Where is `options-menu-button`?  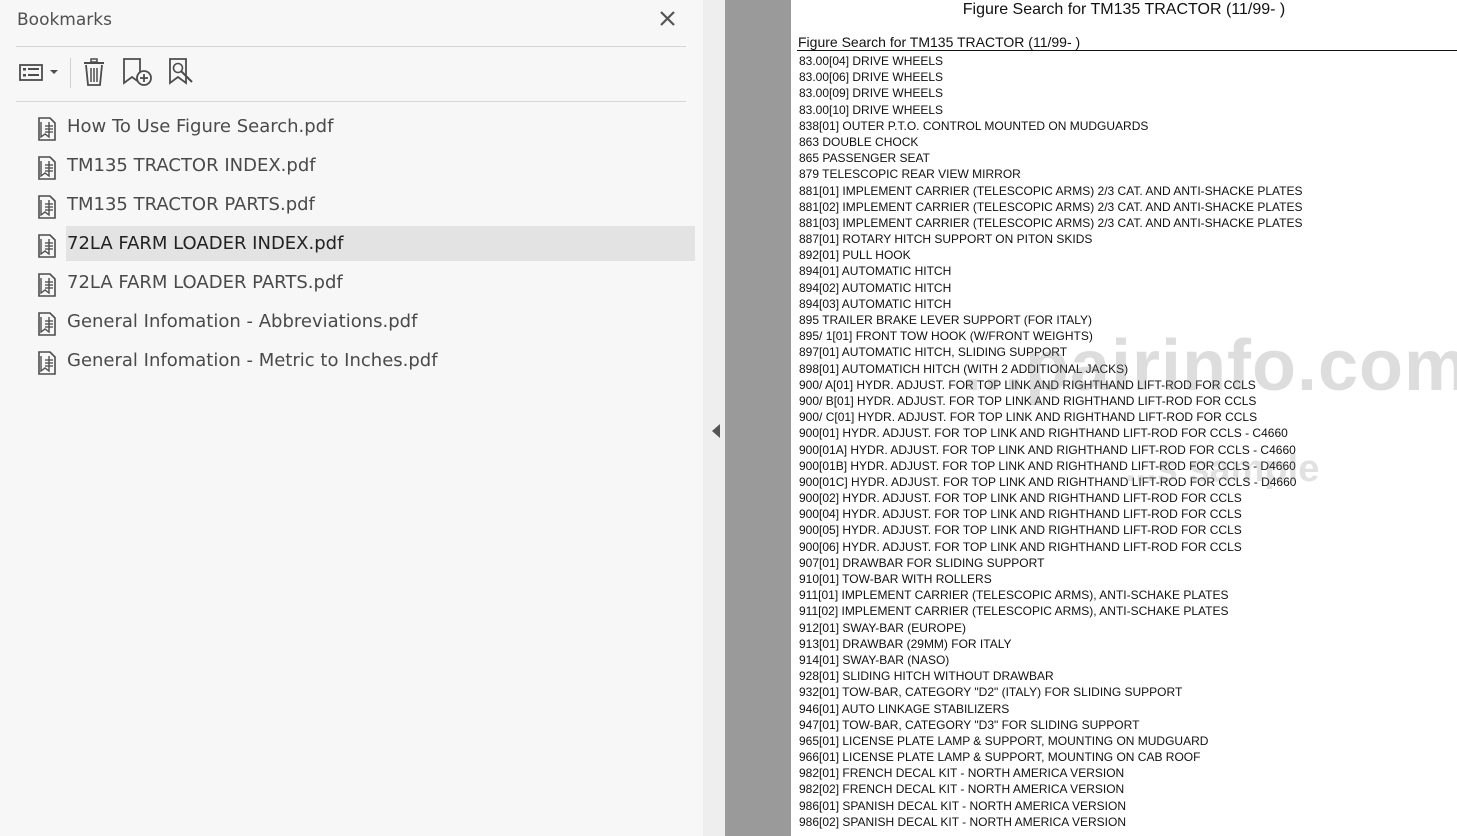
options-menu-button is located at coordinates (39, 72).